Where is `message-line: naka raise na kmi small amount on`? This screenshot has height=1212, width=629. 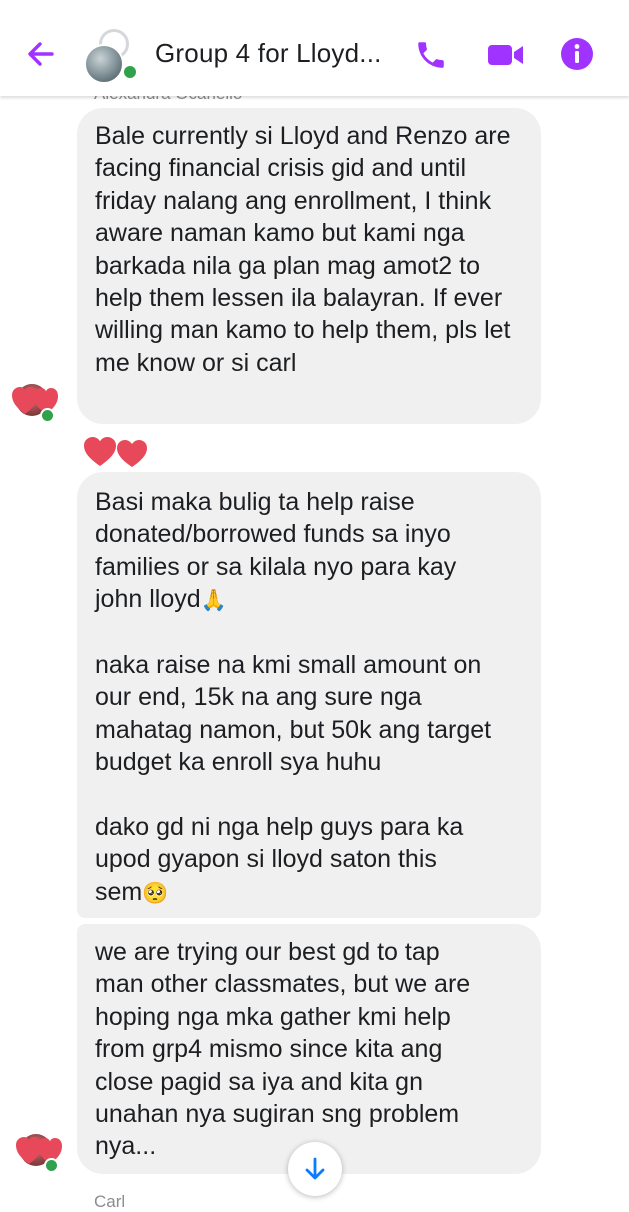 message-line: naka raise na kmi small amount on is located at coordinates (288, 665).